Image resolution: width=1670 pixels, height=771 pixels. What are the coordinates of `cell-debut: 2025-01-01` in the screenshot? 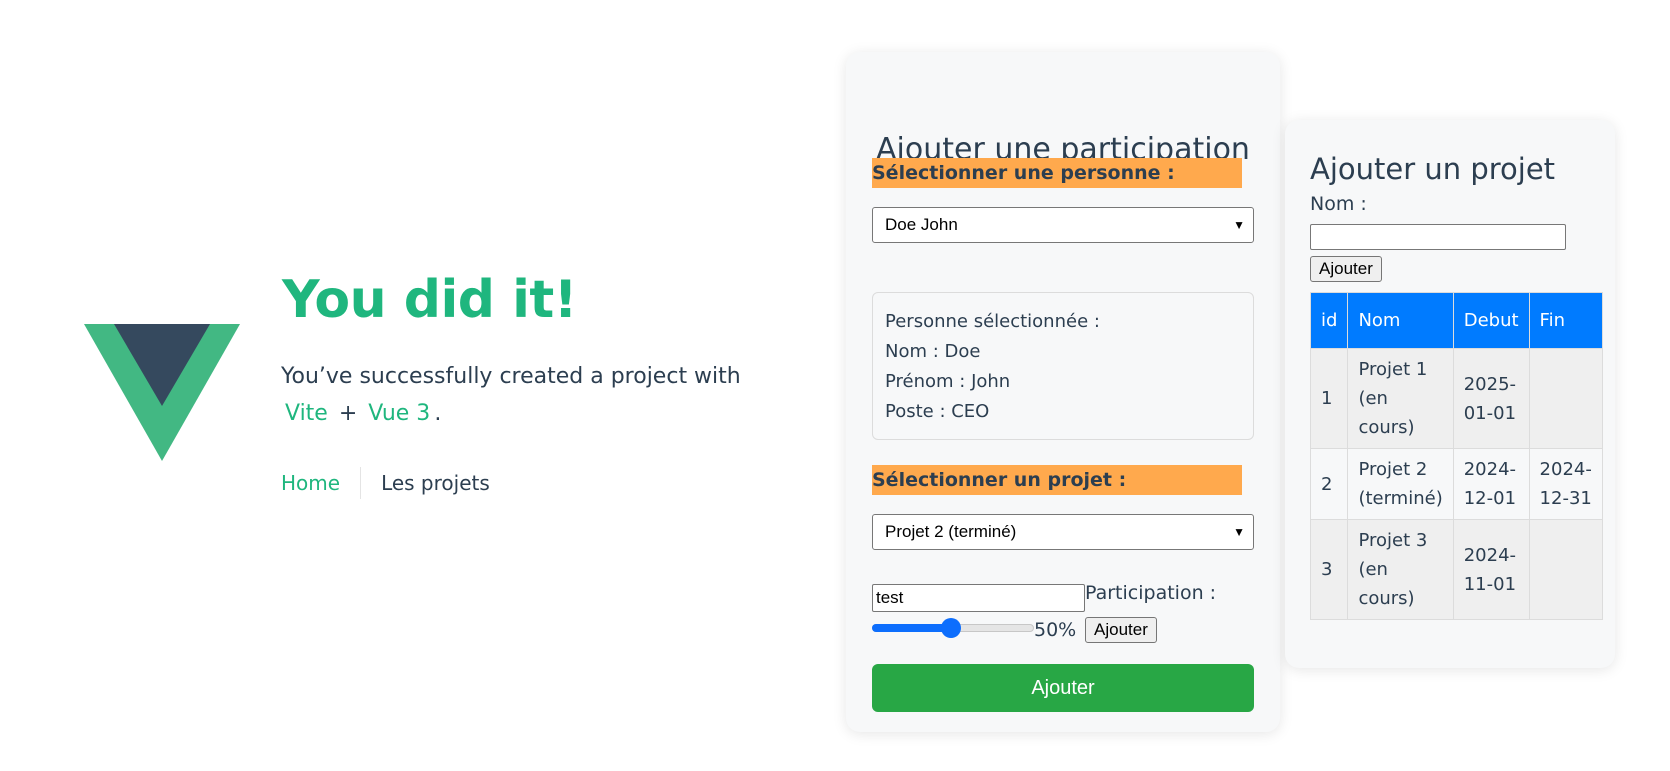 It's located at (1491, 398).